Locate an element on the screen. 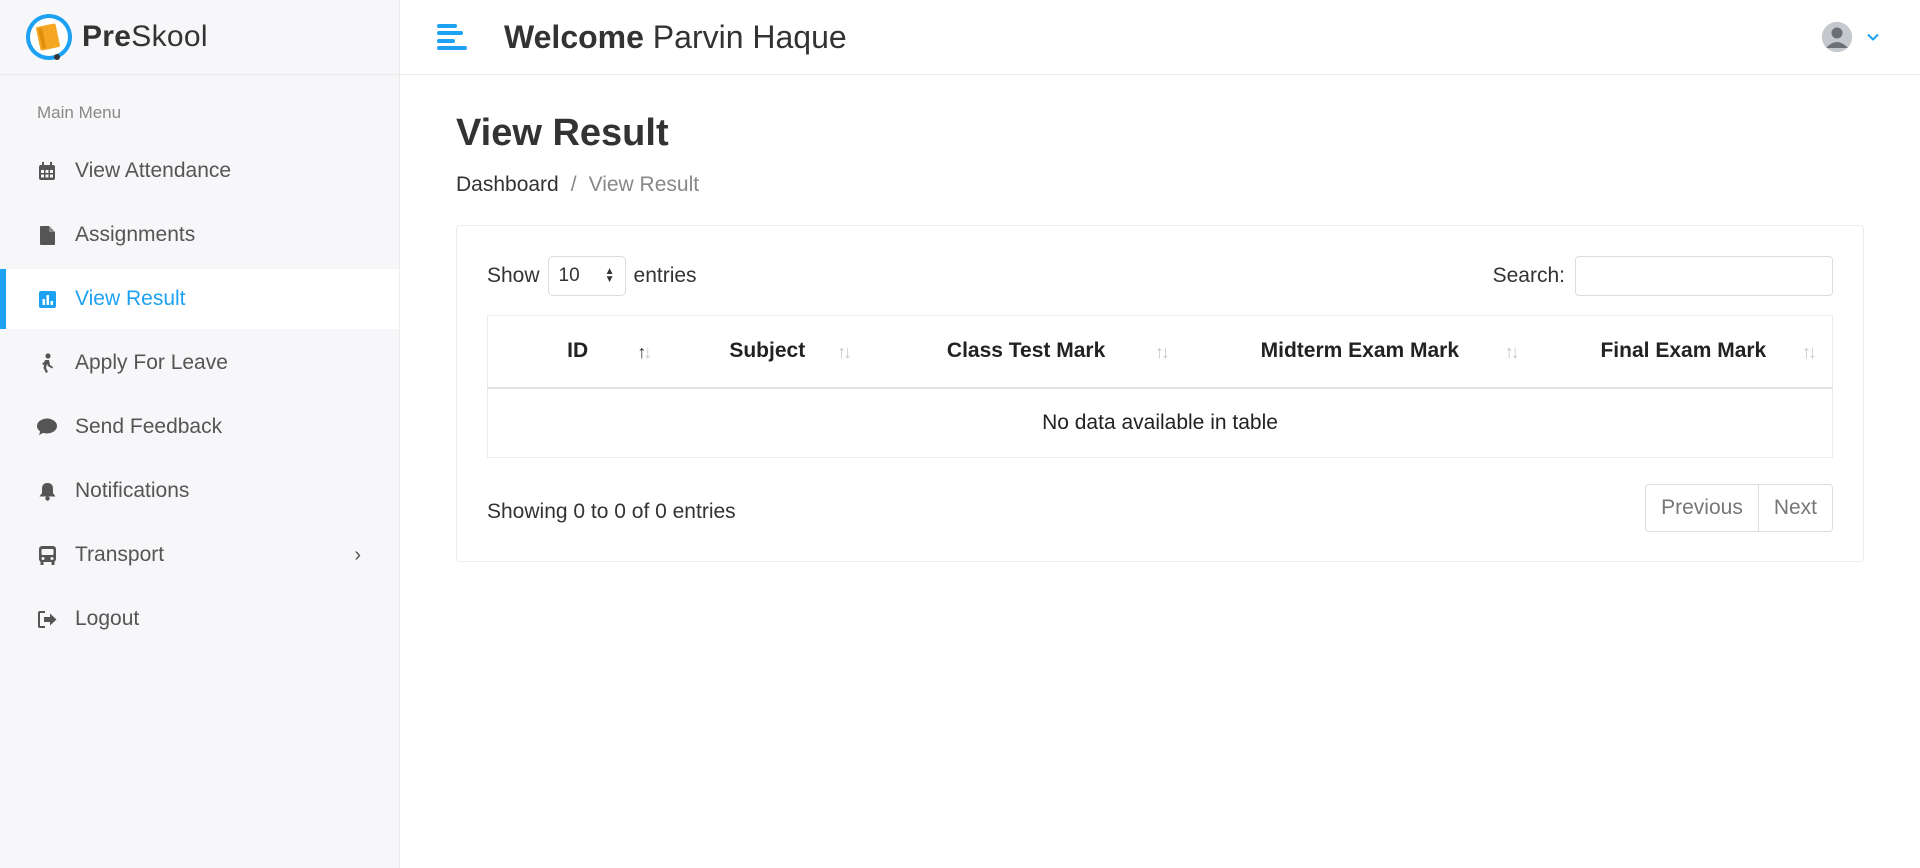 The image size is (1920, 868). empty-table-message: No data available in table is located at coordinates (1160, 422).